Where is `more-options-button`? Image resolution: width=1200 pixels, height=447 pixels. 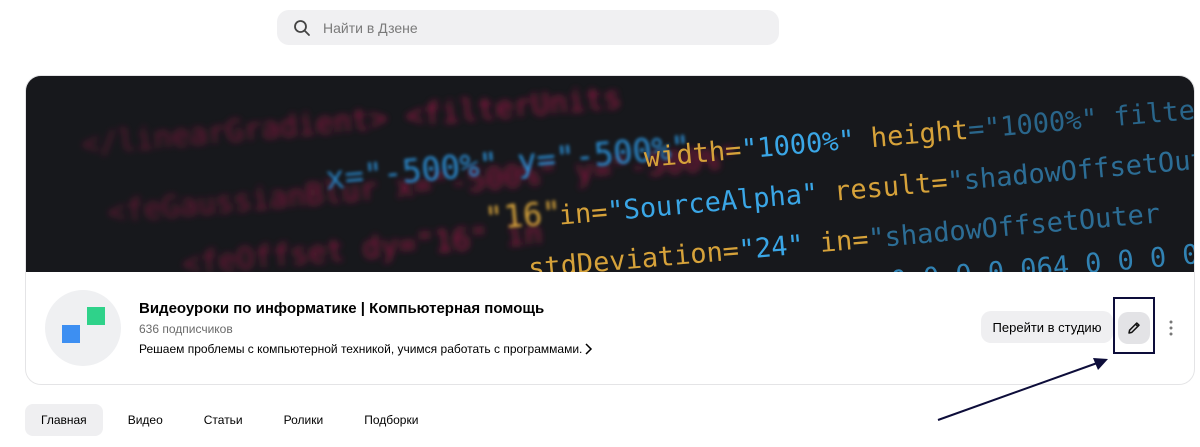
more-options-button is located at coordinates (1171, 328).